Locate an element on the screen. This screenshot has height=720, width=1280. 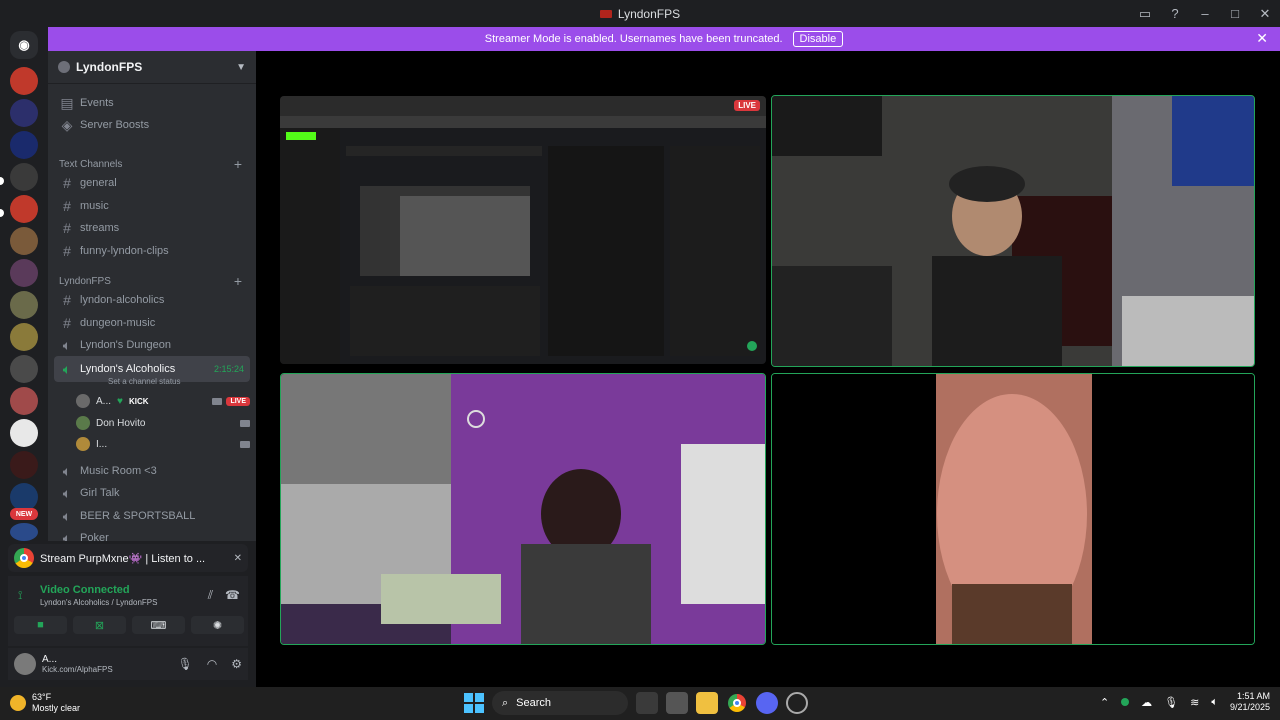
voice-poker: 🔈︎ Poker is located at coordinates (152, 534).